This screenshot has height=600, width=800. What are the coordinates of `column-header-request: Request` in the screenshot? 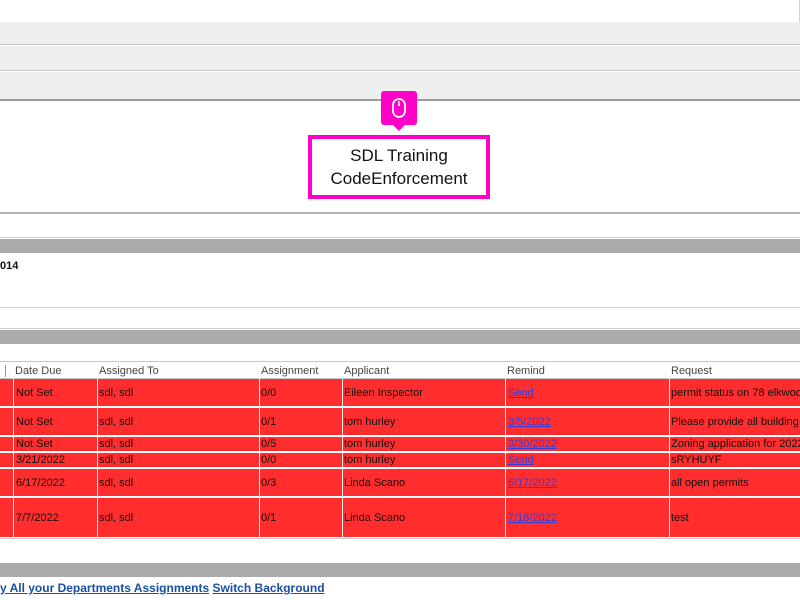 It's located at (691, 371).